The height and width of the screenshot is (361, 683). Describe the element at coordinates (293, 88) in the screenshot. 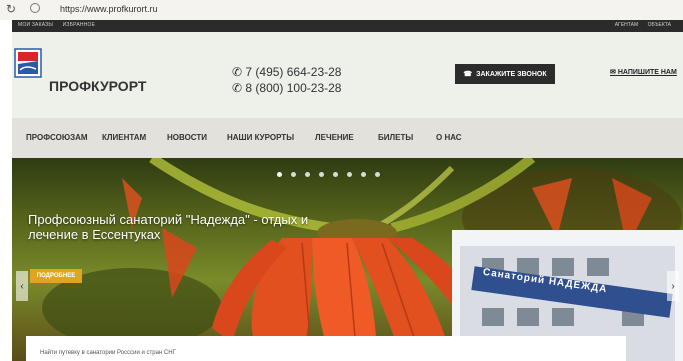

I see `phone-number: 8 (800) 100-23-28` at that location.